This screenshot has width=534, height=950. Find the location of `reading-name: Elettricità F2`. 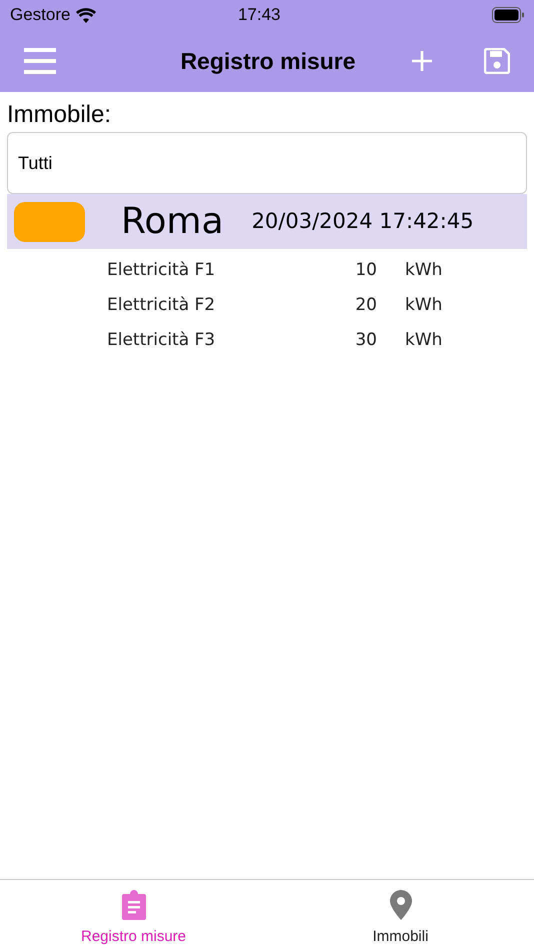

reading-name: Elettricità F2 is located at coordinates (161, 305).